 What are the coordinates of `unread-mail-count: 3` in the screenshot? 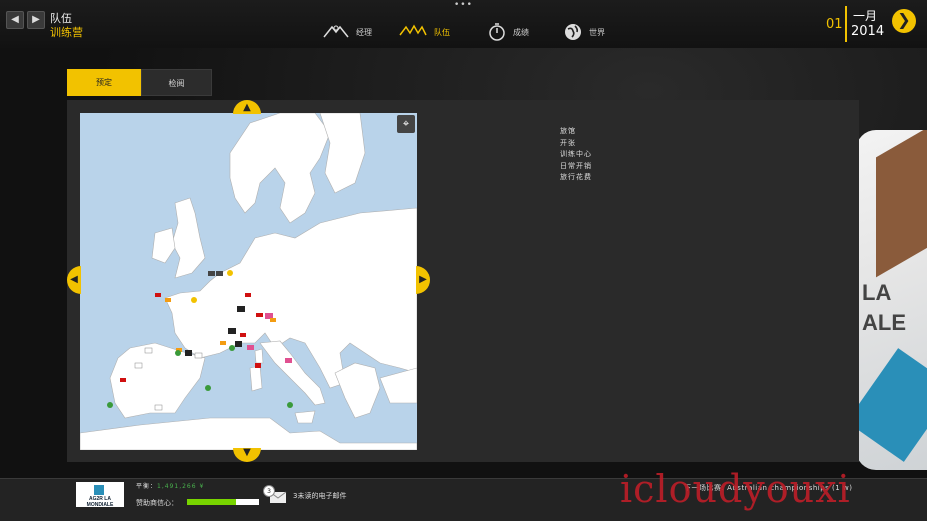 It's located at (269, 491).